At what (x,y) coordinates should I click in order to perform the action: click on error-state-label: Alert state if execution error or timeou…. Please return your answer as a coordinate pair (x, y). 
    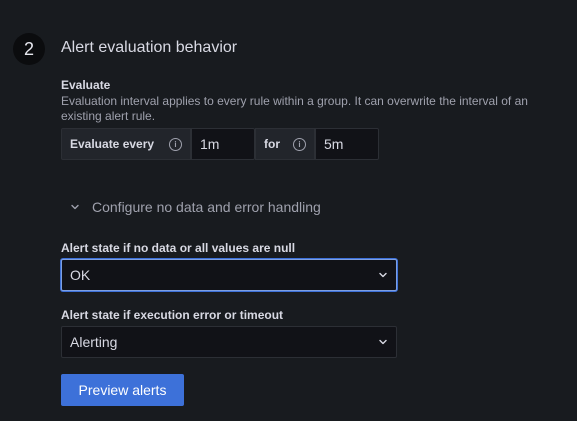
    Looking at the image, I should click on (172, 315).